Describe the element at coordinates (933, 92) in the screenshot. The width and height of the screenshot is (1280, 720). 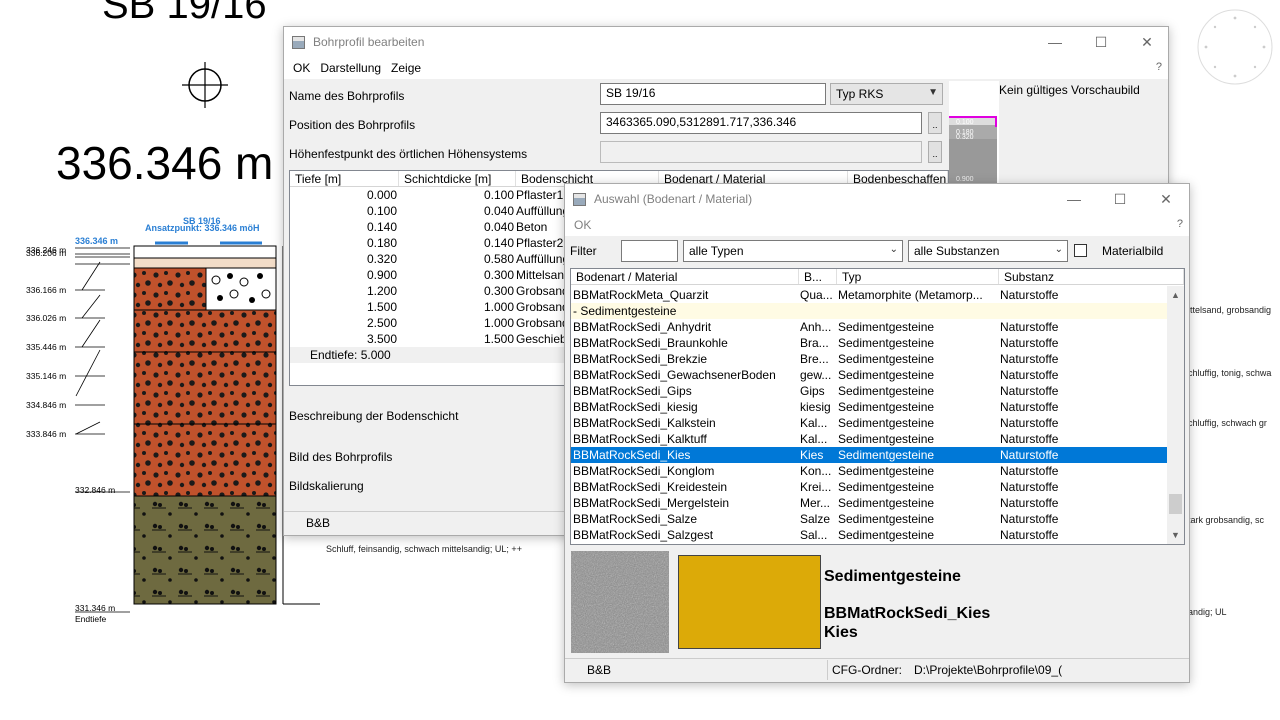
I see `chevron-down-icon: ▼` at that location.